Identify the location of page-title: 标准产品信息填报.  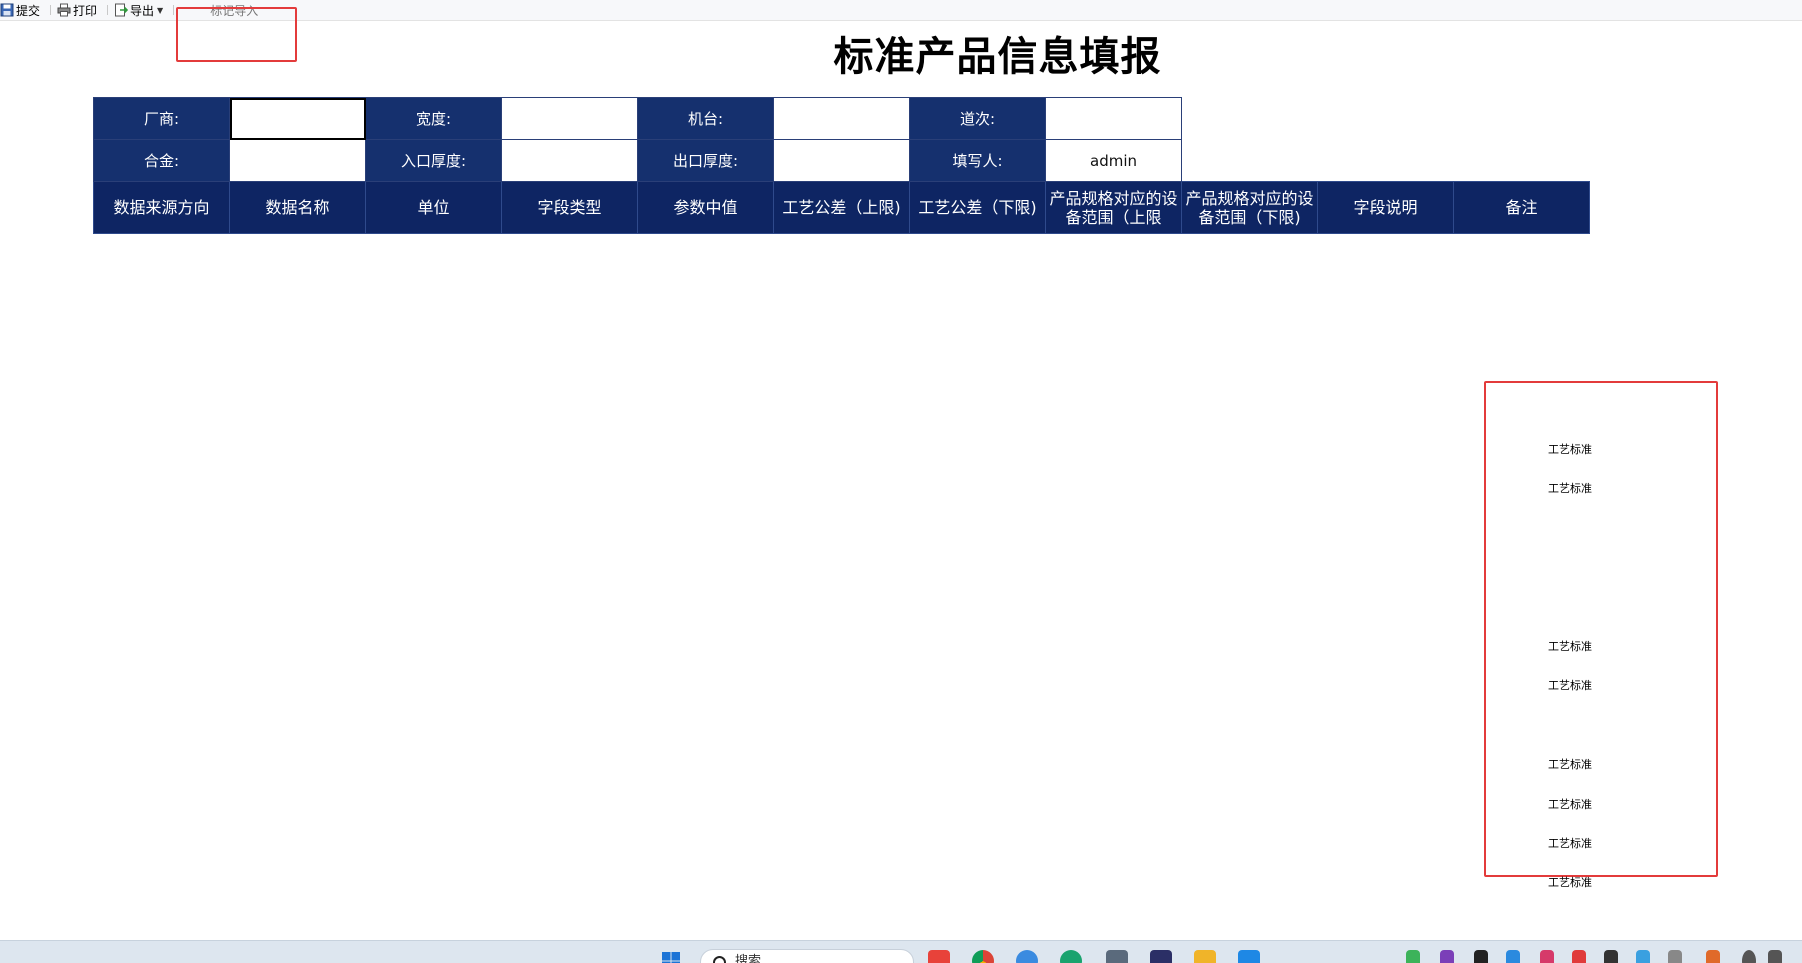
(901, 53).